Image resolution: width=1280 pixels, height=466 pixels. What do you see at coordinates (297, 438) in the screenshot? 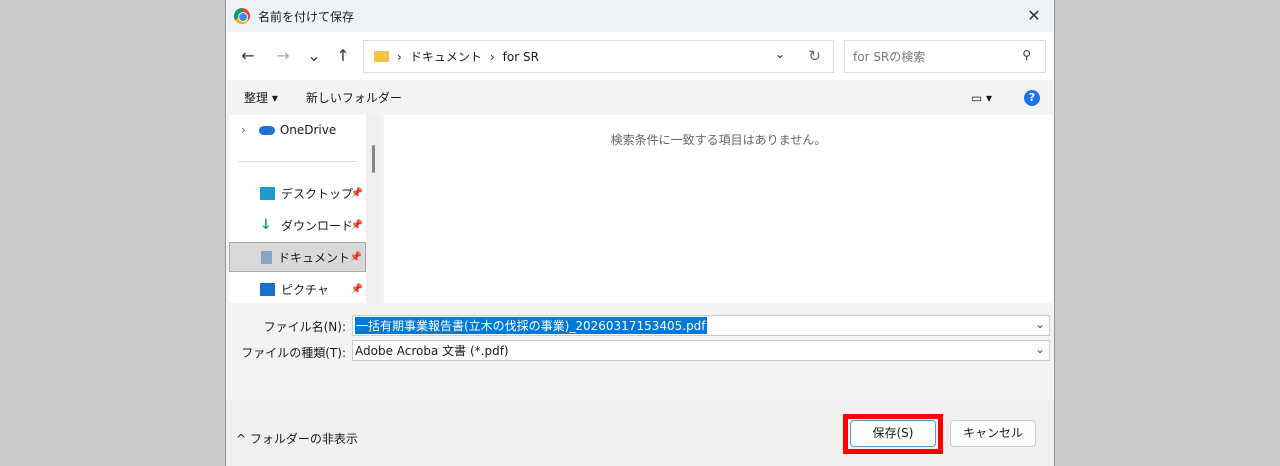
I see `hide-folders-button: ^ フォルダーの非表示` at bounding box center [297, 438].